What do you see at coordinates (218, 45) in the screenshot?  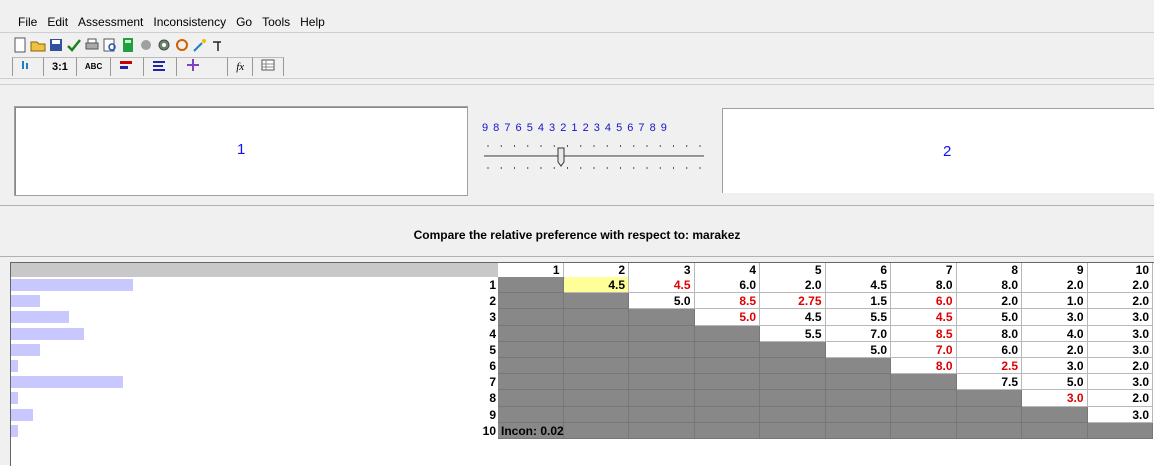 I see `exit-icon` at bounding box center [218, 45].